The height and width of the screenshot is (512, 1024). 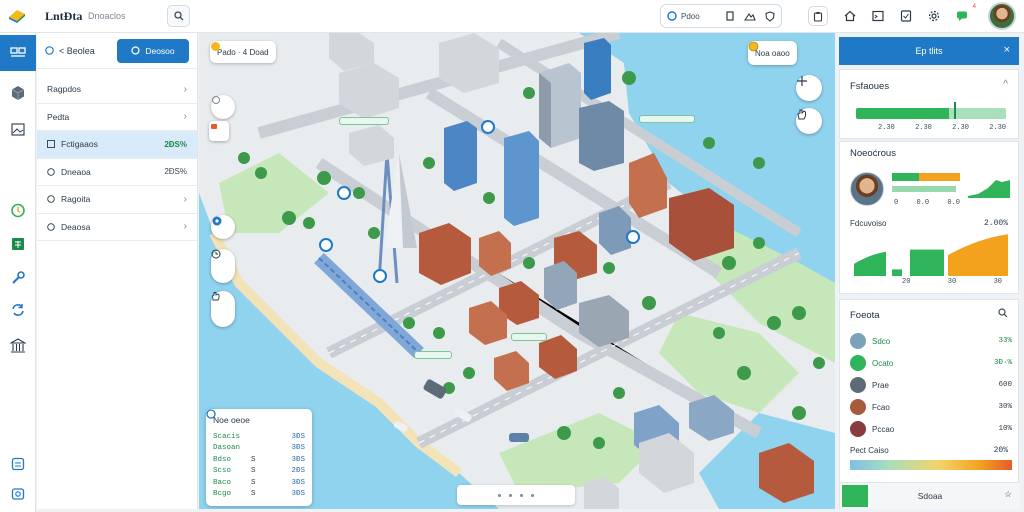 What do you see at coordinates (231, 420) in the screenshot?
I see `legend-title: Noe oeoe` at bounding box center [231, 420].